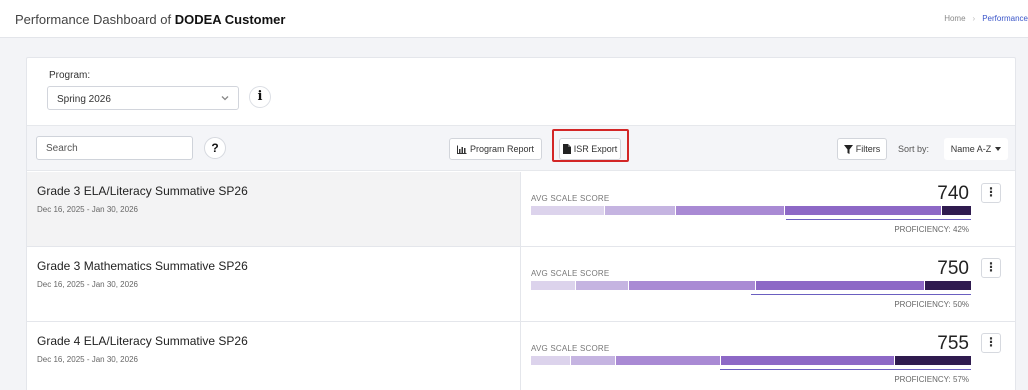 The height and width of the screenshot is (390, 1028). I want to click on assessment-metrics: AVG SCALE SCORE 750 PROFICIENCY: 50% ⋮, so click(767, 284).